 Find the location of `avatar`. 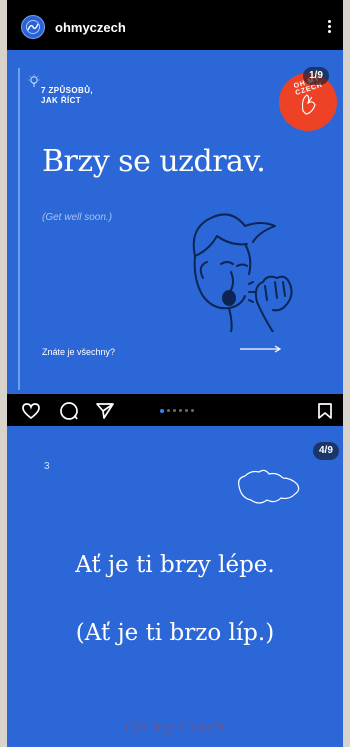

avatar is located at coordinates (33, 27).